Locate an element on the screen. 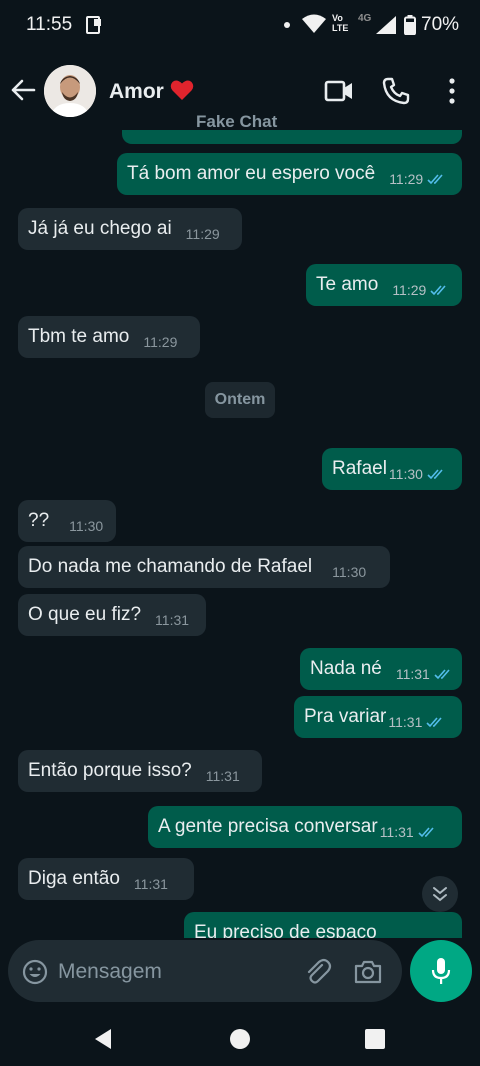  message-text: Tá bom amor eu espero você is located at coordinates (251, 173).